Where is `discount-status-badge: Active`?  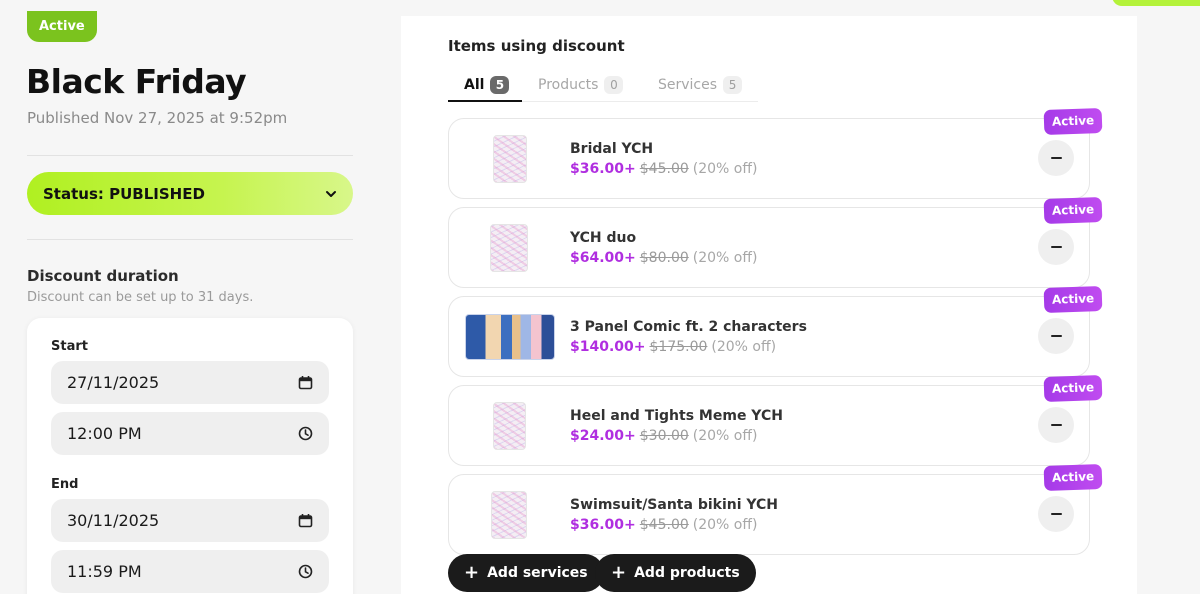 discount-status-badge: Active is located at coordinates (62, 26).